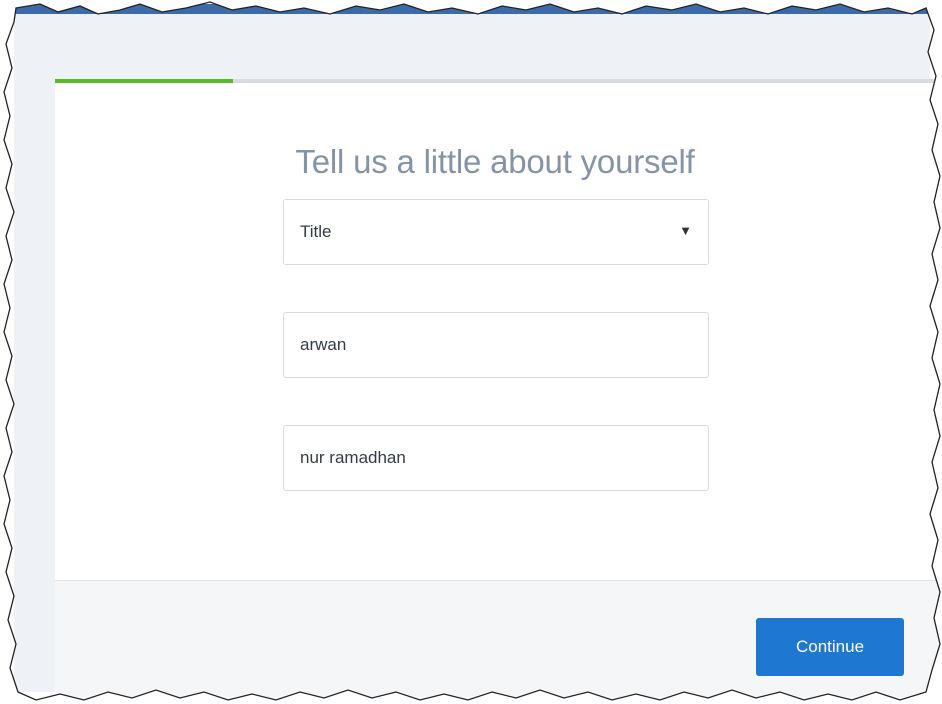 Image resolution: width=942 pixels, height=704 pixels. What do you see at coordinates (685, 230) in the screenshot?
I see `caret-down-icon: ▼` at bounding box center [685, 230].